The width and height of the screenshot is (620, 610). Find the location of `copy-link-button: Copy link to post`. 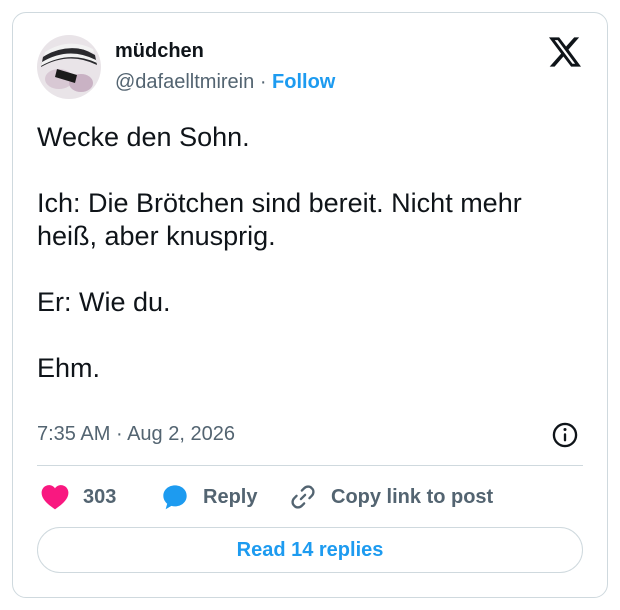

copy-link-button: Copy link to post is located at coordinates (391, 497).